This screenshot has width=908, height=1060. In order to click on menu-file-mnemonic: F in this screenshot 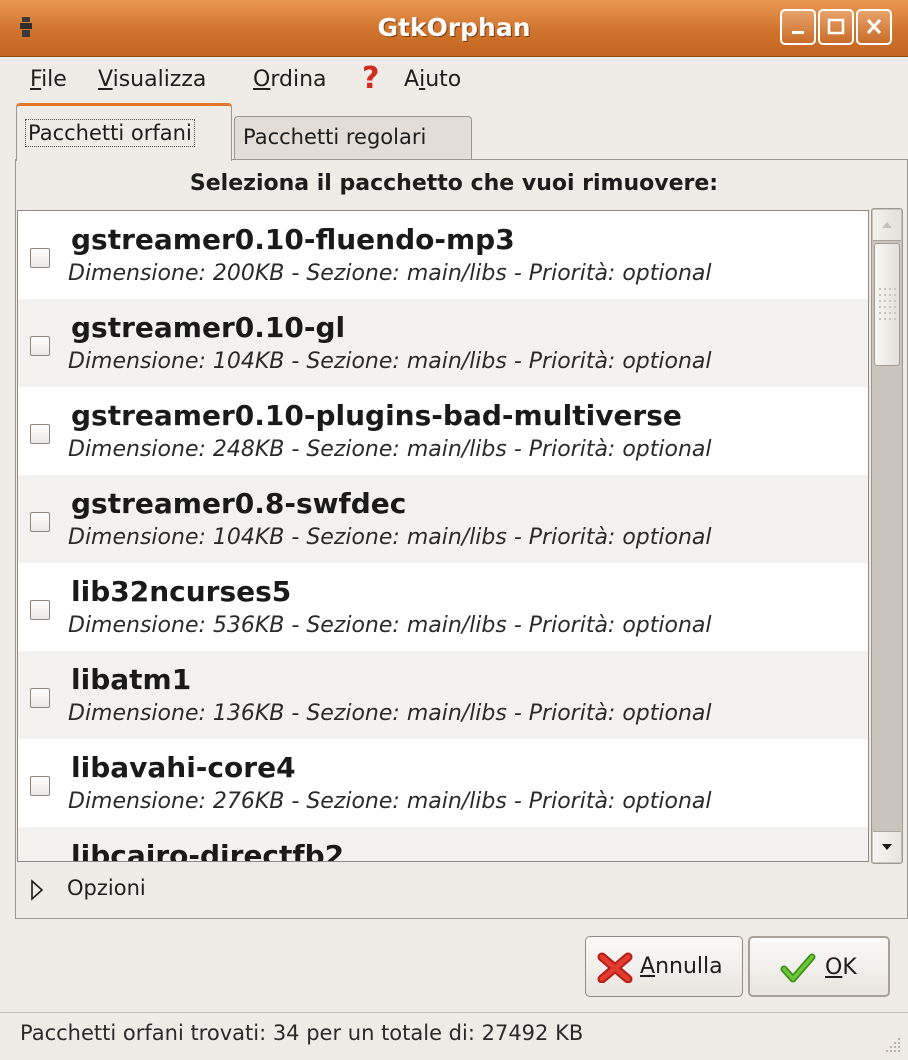, I will do `click(36, 79)`.